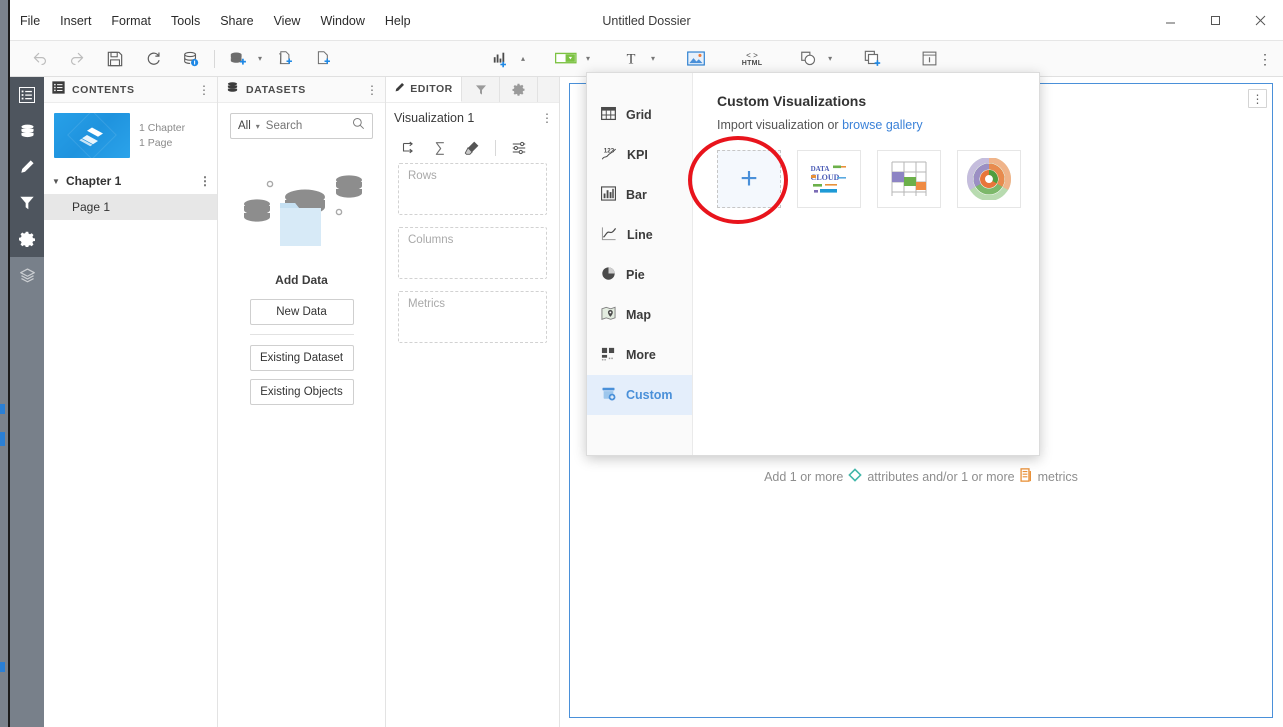  What do you see at coordinates (27, 239) in the screenshot?
I see `sidebar-item-settings` at bounding box center [27, 239].